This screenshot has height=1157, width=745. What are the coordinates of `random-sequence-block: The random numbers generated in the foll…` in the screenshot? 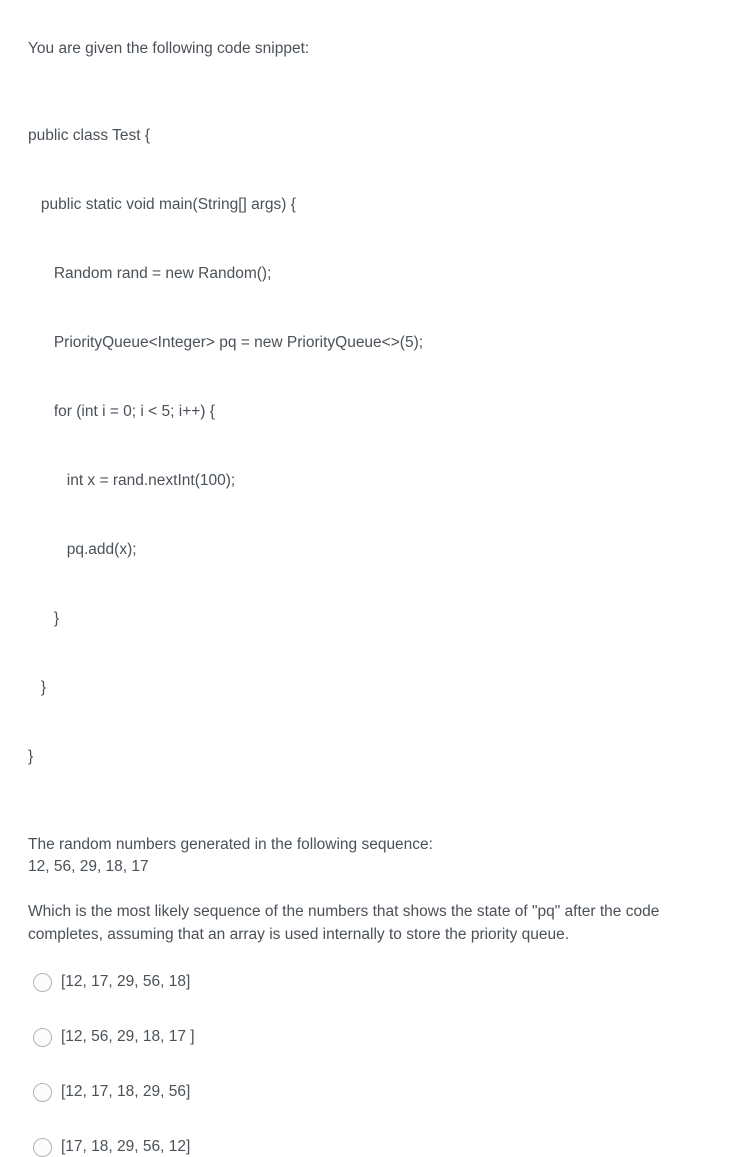 It's located at (378, 856).